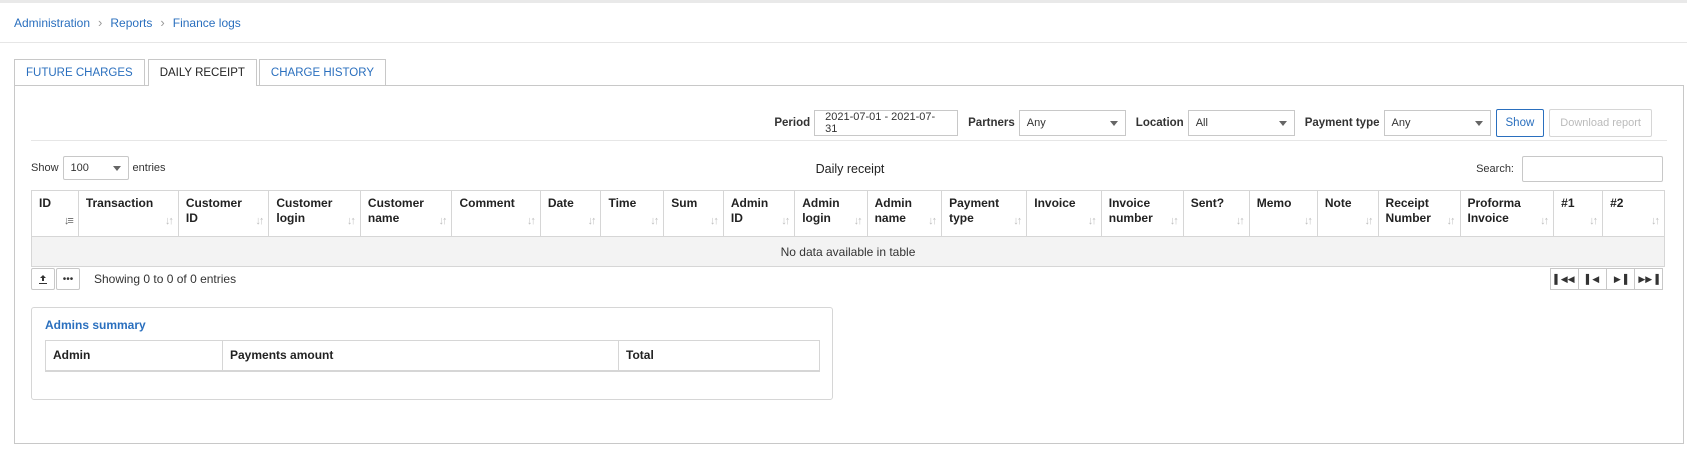 This screenshot has height=457, width=1687. Describe the element at coordinates (487, 203) in the screenshot. I see `column-header-label: Comment` at that location.